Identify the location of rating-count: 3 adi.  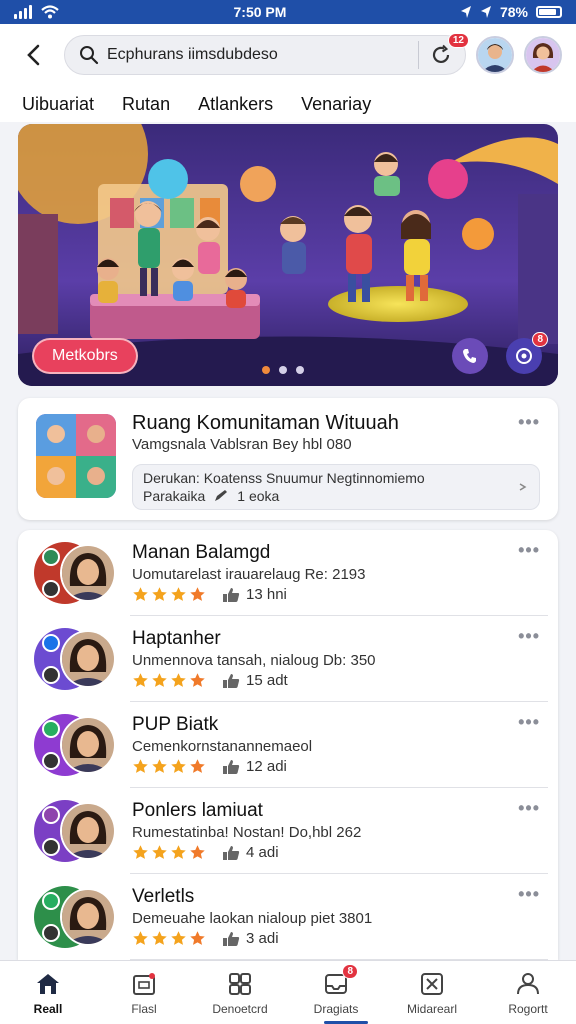
(262, 938).